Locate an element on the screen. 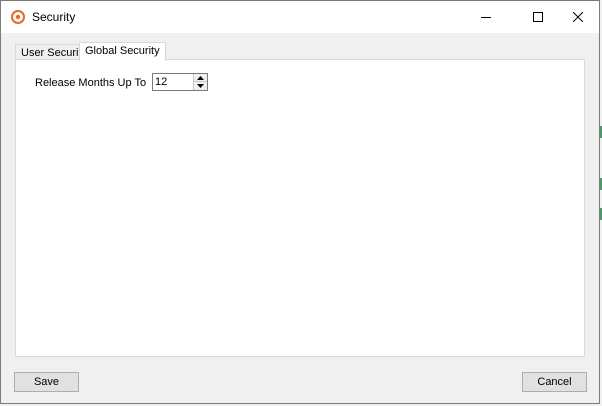  window-title: Security is located at coordinates (54, 17).